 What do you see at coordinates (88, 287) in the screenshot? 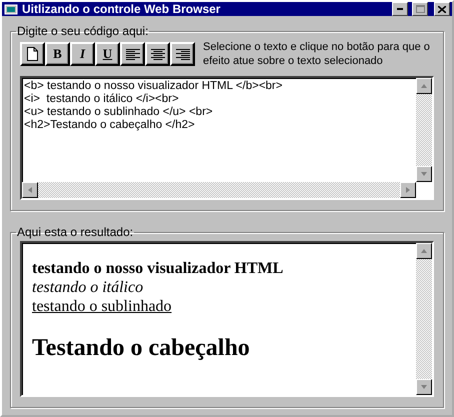
I see `result-text: testando o itálico` at bounding box center [88, 287].